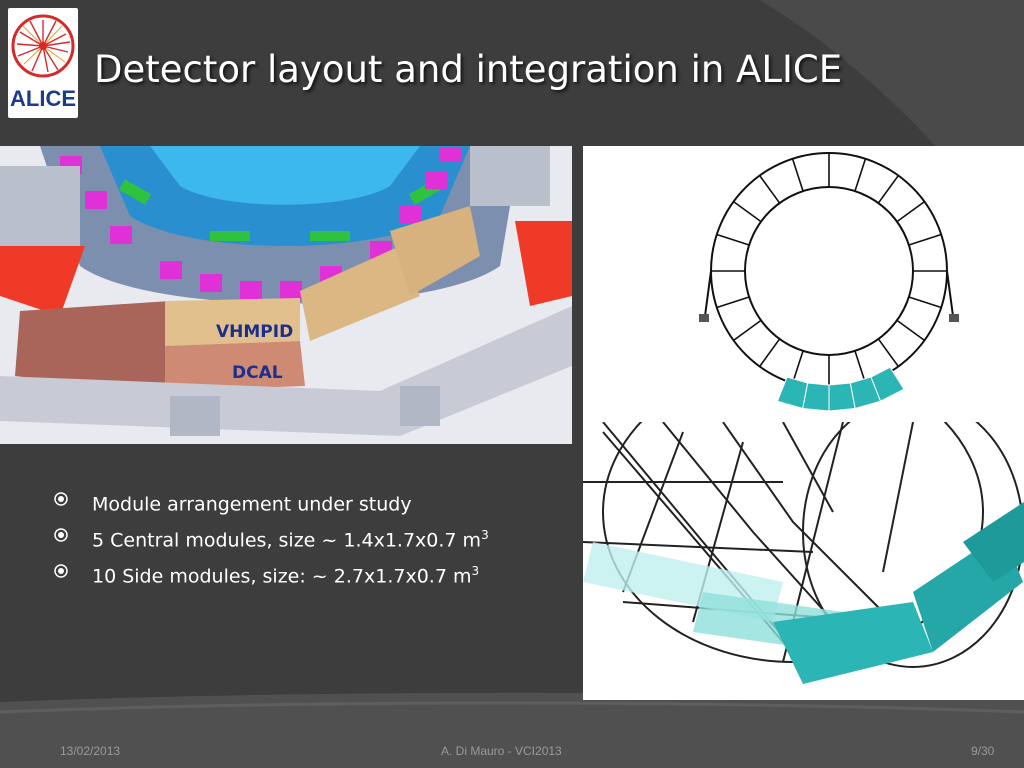 The width and height of the screenshot is (1024, 768). I want to click on teal-module, so click(816, 397).